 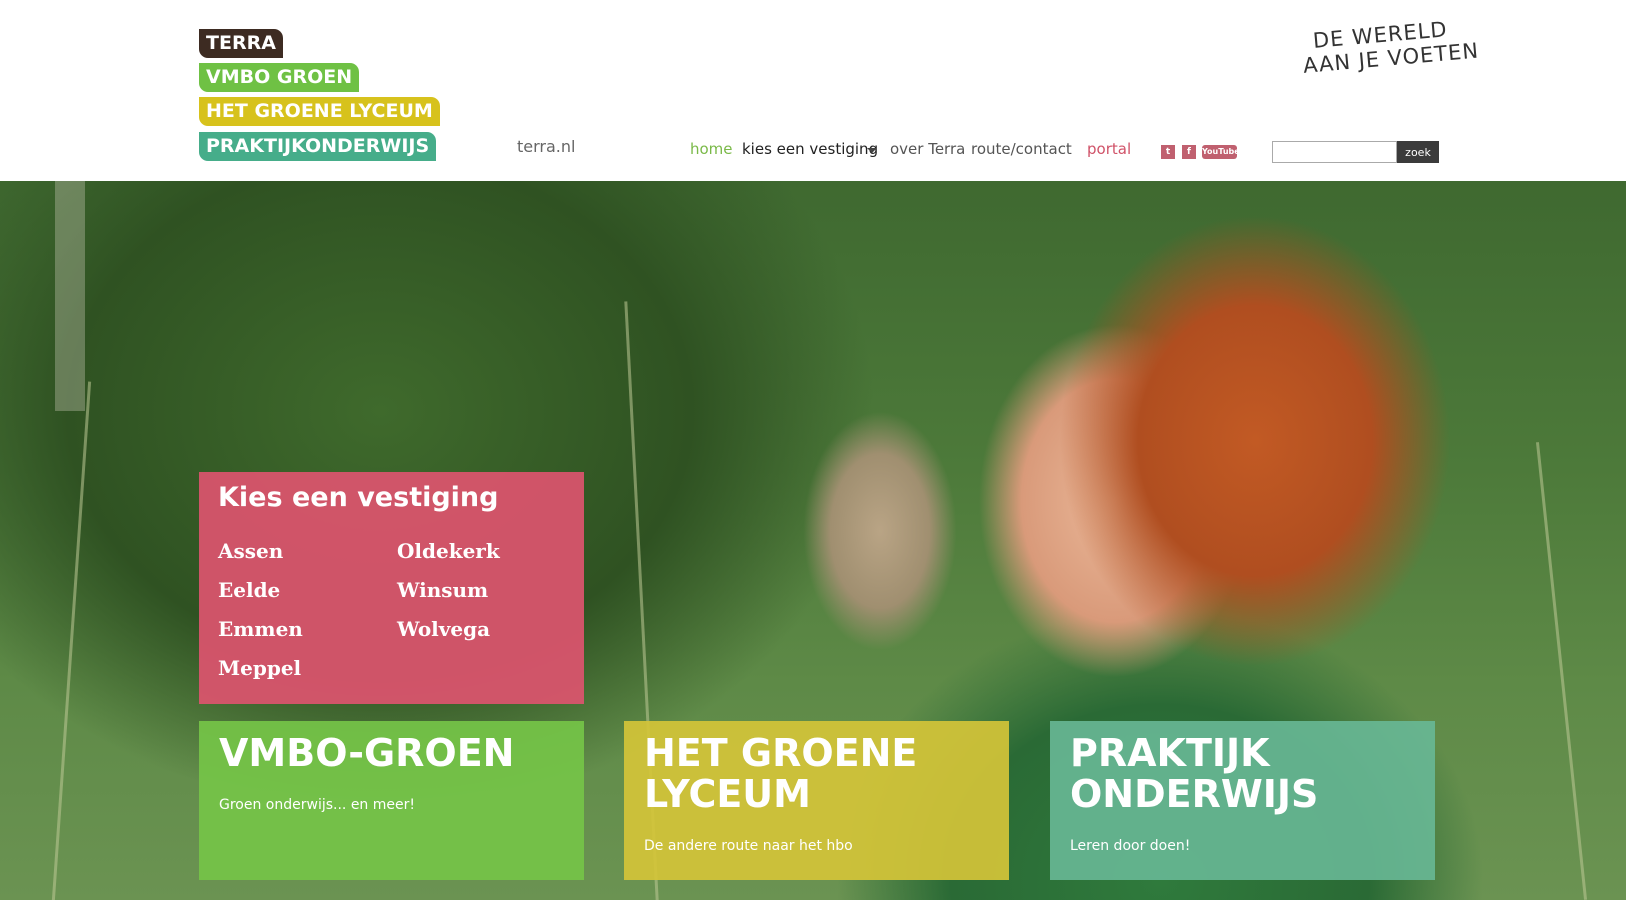 What do you see at coordinates (1021, 149) in the screenshot?
I see `nav-route-contact: route/contact` at bounding box center [1021, 149].